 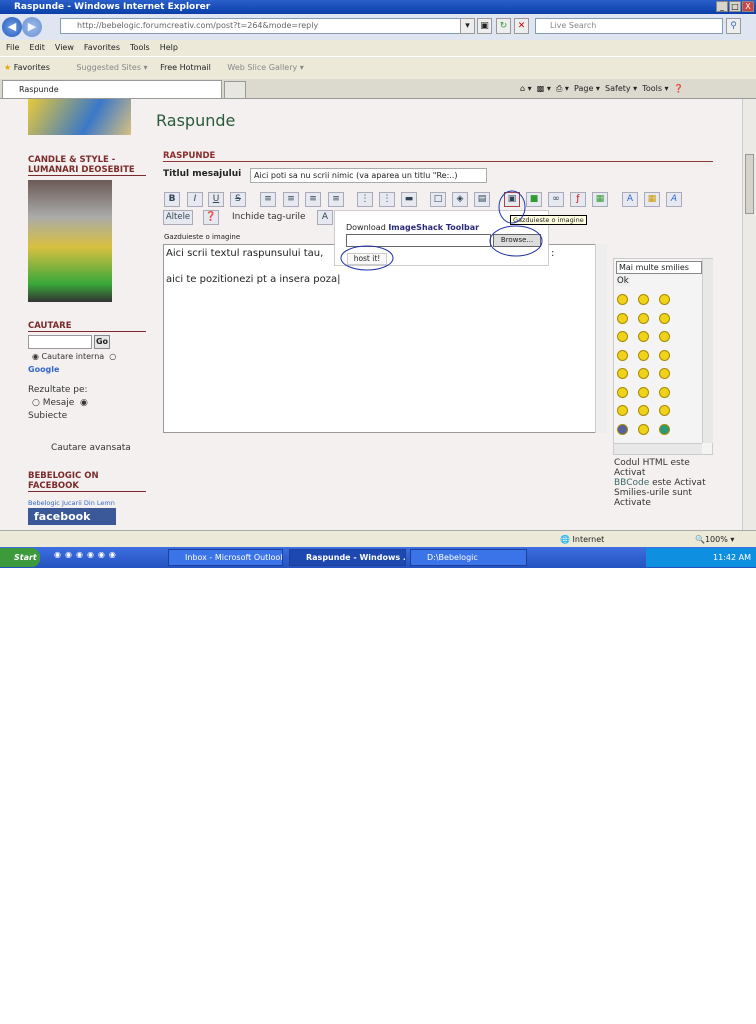 What do you see at coordinates (60, 403) in the screenshot?
I see `messages-radio: ○ Mesaje ◉` at bounding box center [60, 403].